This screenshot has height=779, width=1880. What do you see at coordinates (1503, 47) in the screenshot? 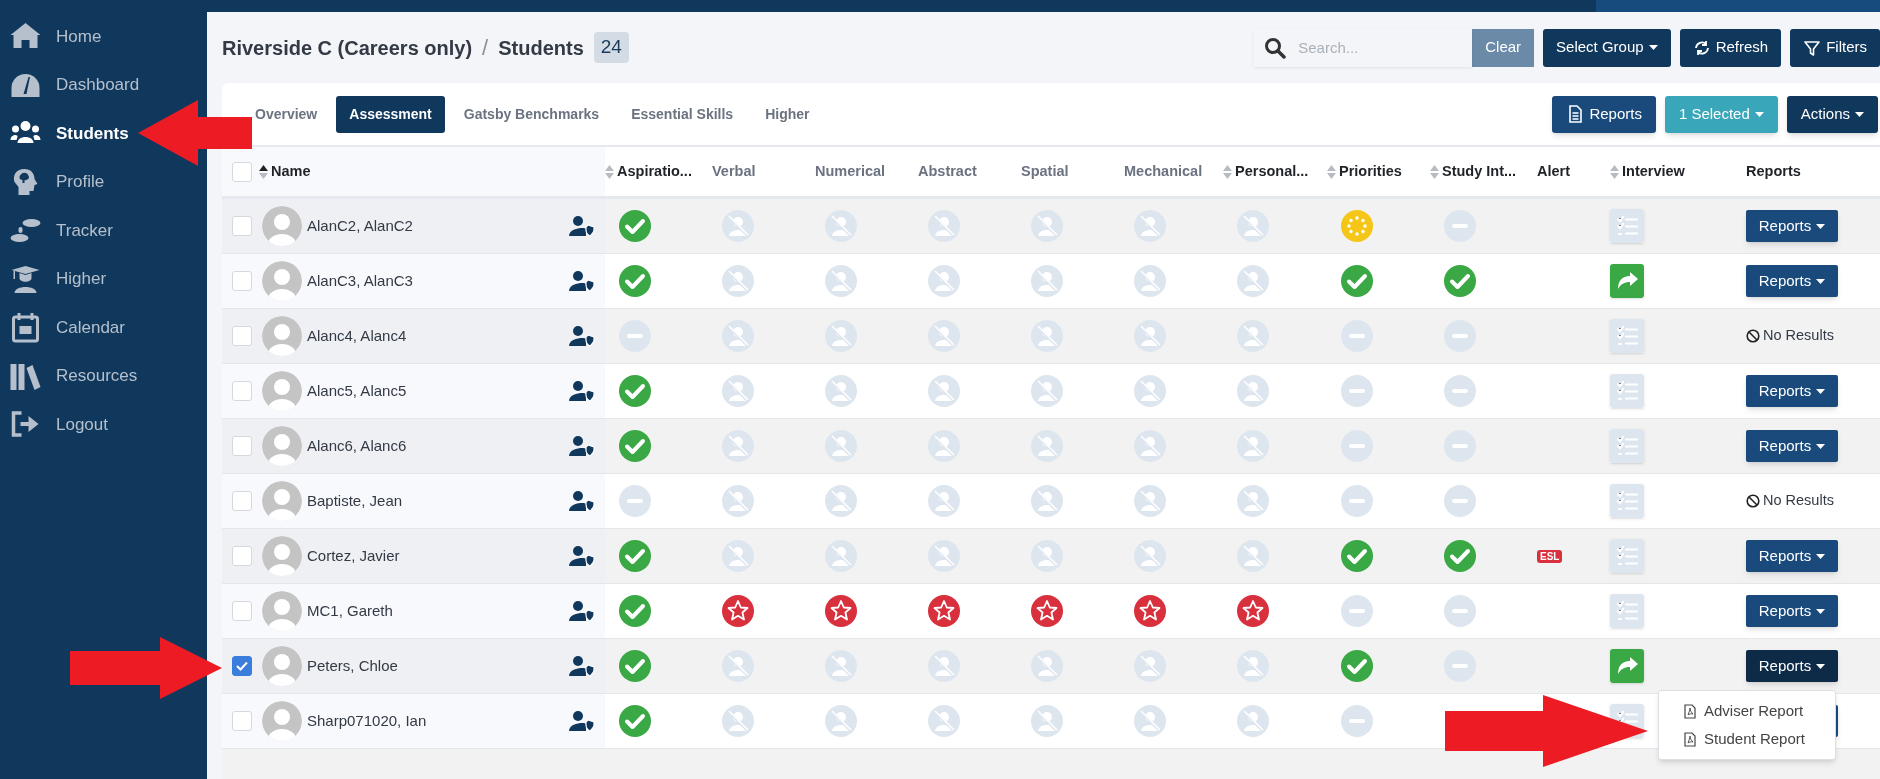
I see `clear-button: Clear` at bounding box center [1503, 47].